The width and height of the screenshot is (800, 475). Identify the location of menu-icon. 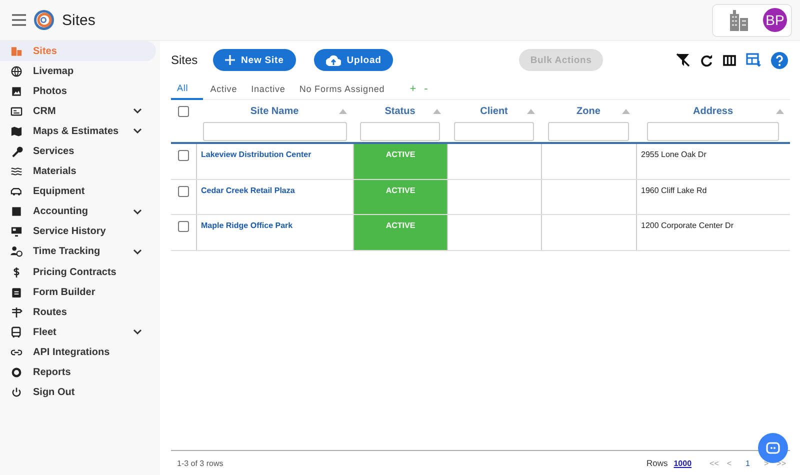
(19, 20).